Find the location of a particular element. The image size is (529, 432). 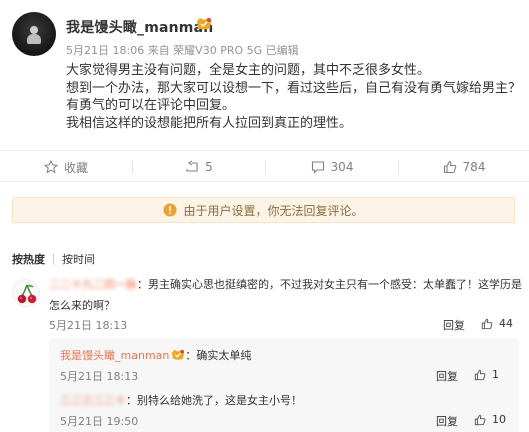

commenter-avatar is located at coordinates (26, 293).